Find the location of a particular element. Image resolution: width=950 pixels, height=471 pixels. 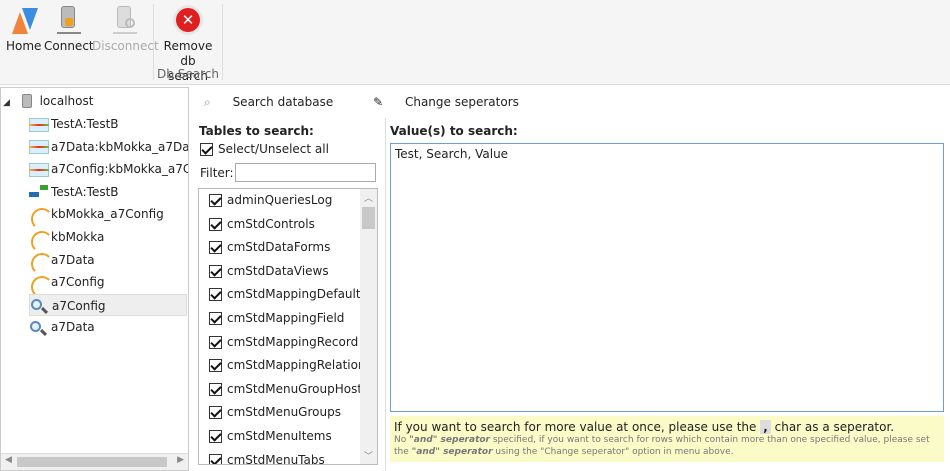

server-connect-icon is located at coordinates (69, 21).